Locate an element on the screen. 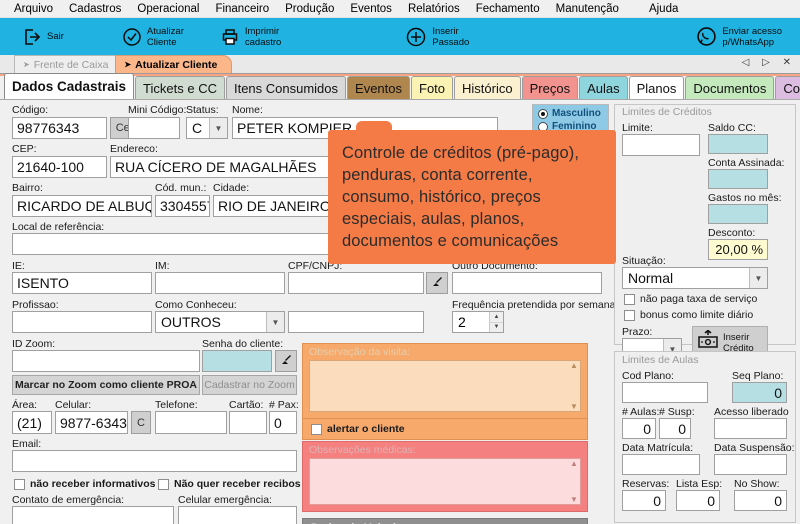  como-conheceu-select: OUTROS ▼ is located at coordinates (220, 322).